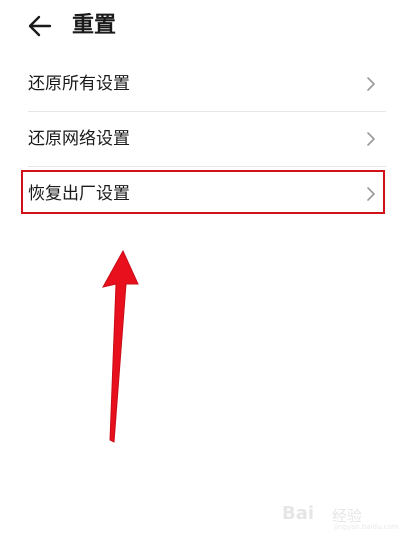 This screenshot has width=400, height=550. Describe the element at coordinates (79, 139) in the screenshot. I see `settings-item-label: 还原网络设置` at that location.